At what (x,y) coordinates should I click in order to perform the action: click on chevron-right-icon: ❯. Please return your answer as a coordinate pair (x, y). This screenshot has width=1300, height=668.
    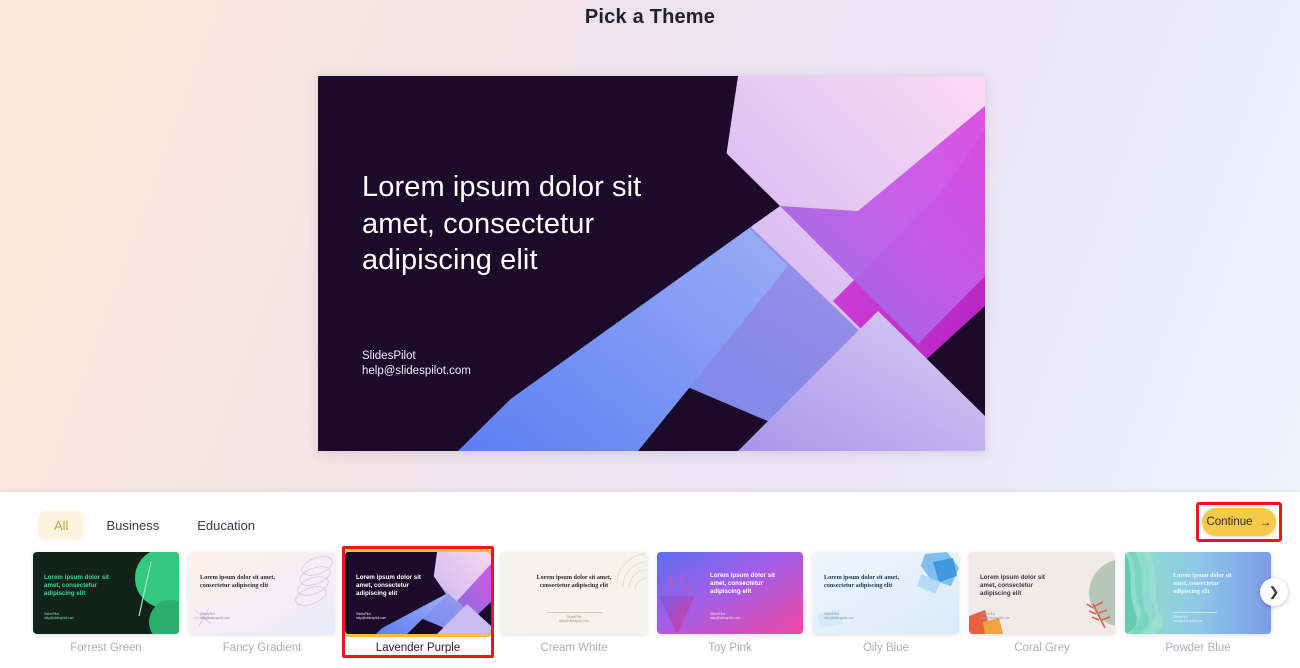
    Looking at the image, I should click on (1274, 591).